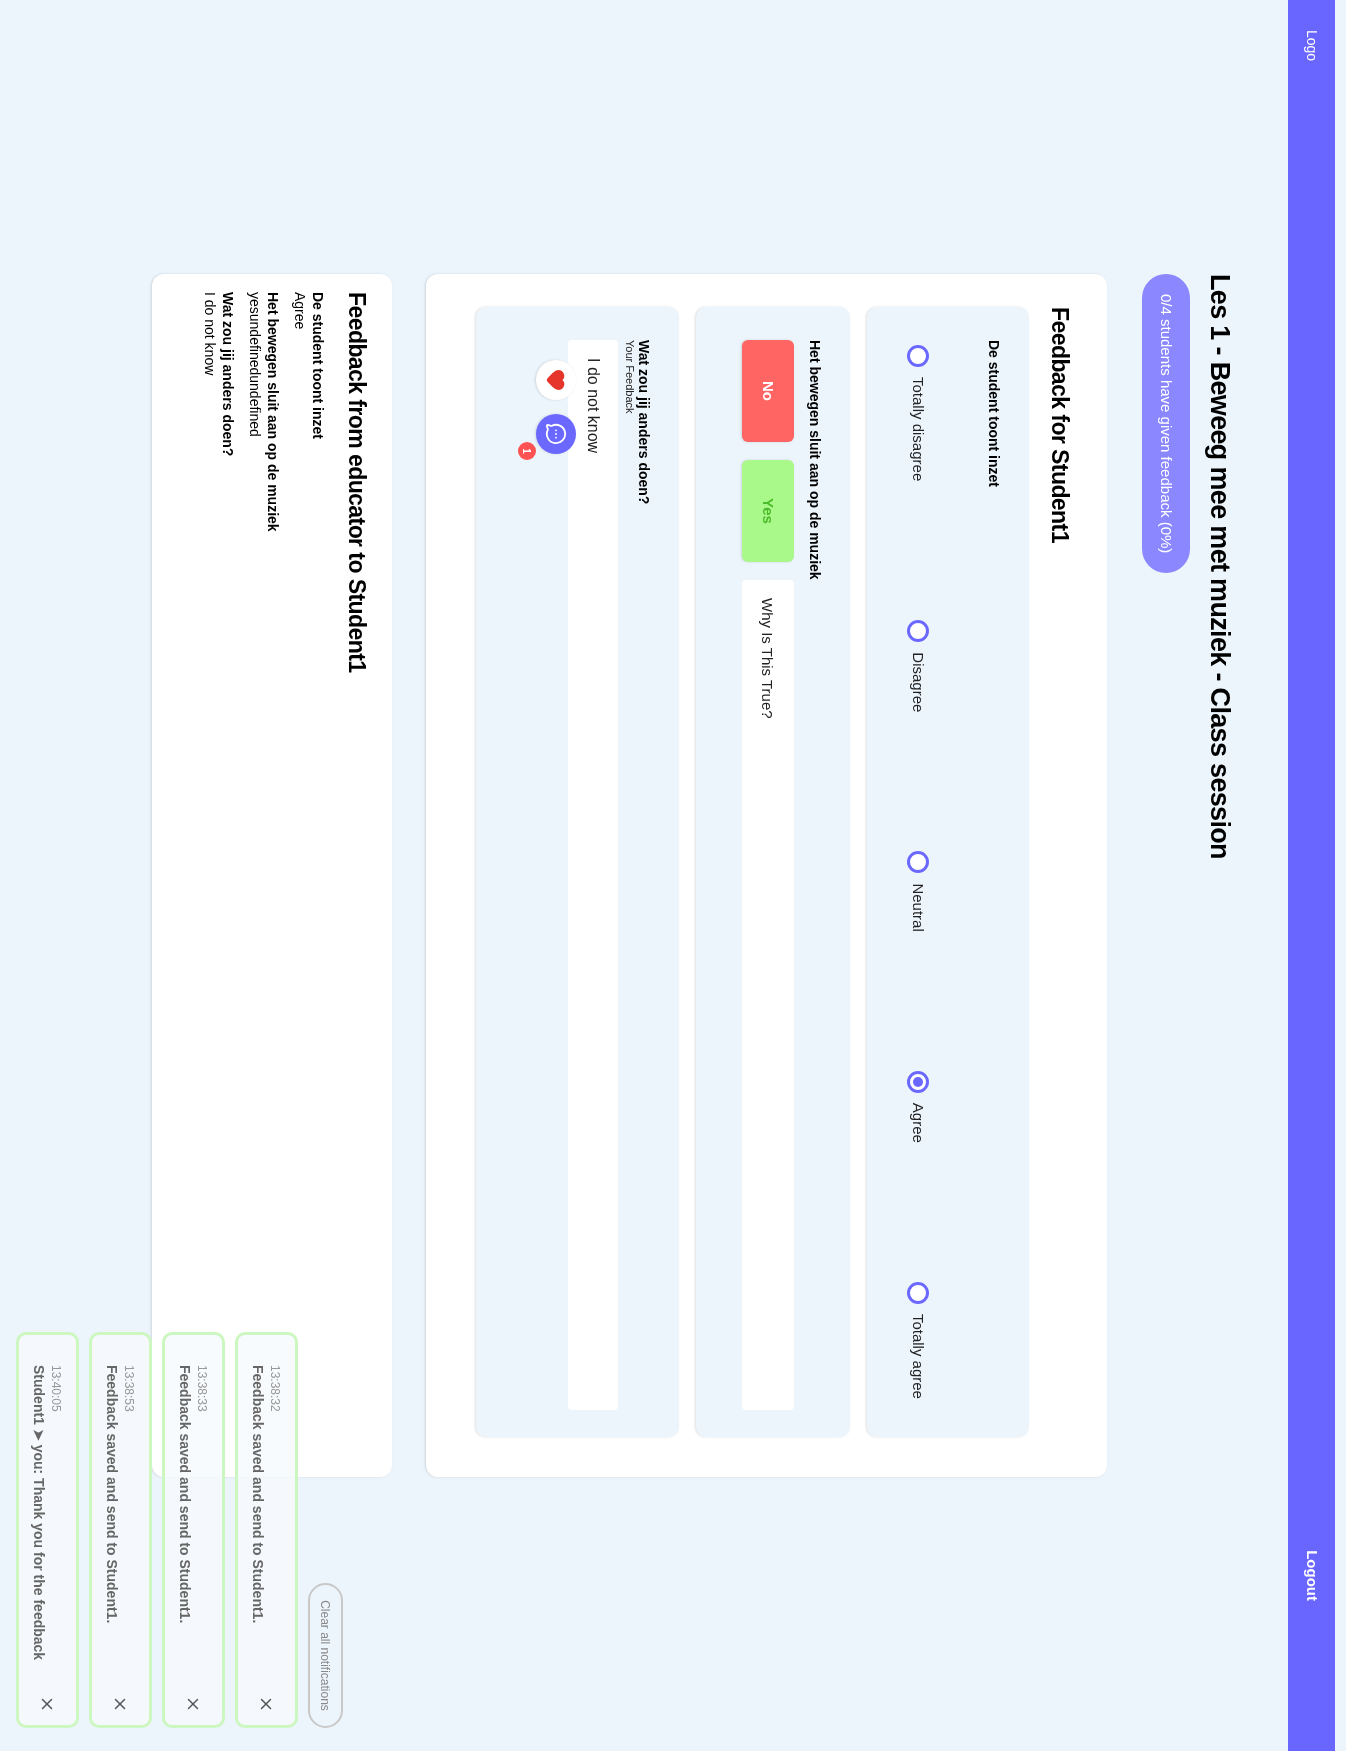  Describe the element at coordinates (629, 378) in the screenshot. I see `feedback-hint: Your Feedback` at that location.